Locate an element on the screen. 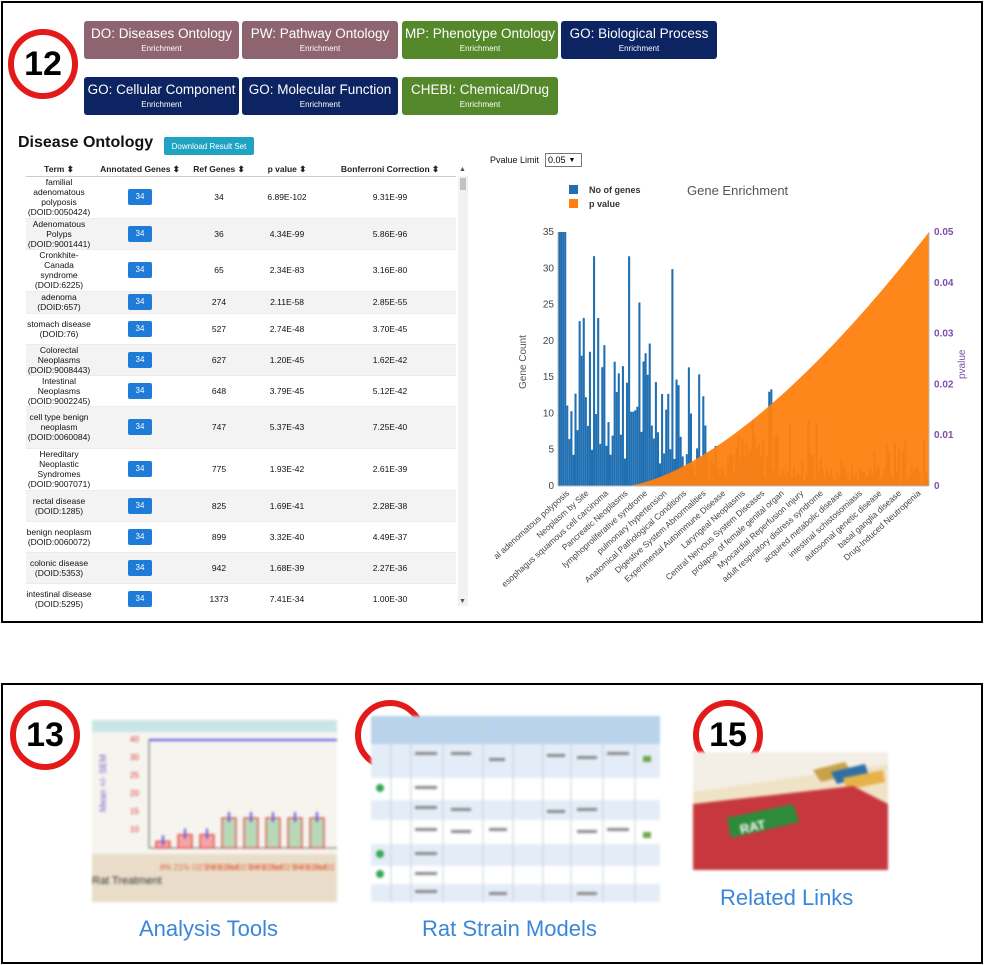 Image resolution: width=985 pixels, height=965 pixels. related-links-tile: RAT is located at coordinates (790, 811).